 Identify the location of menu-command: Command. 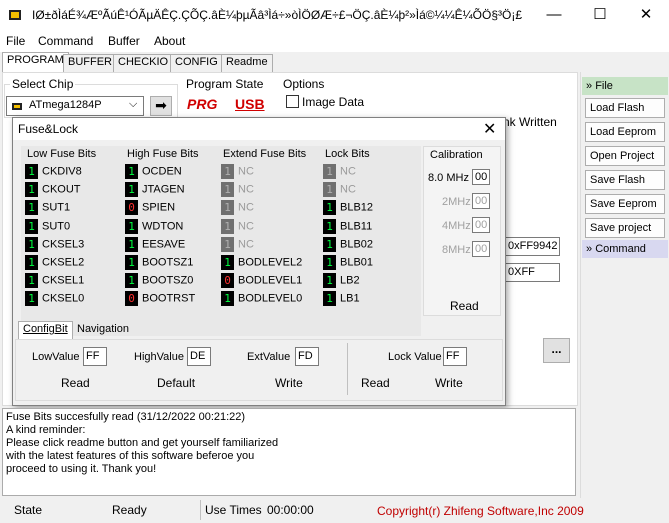
(65, 41).